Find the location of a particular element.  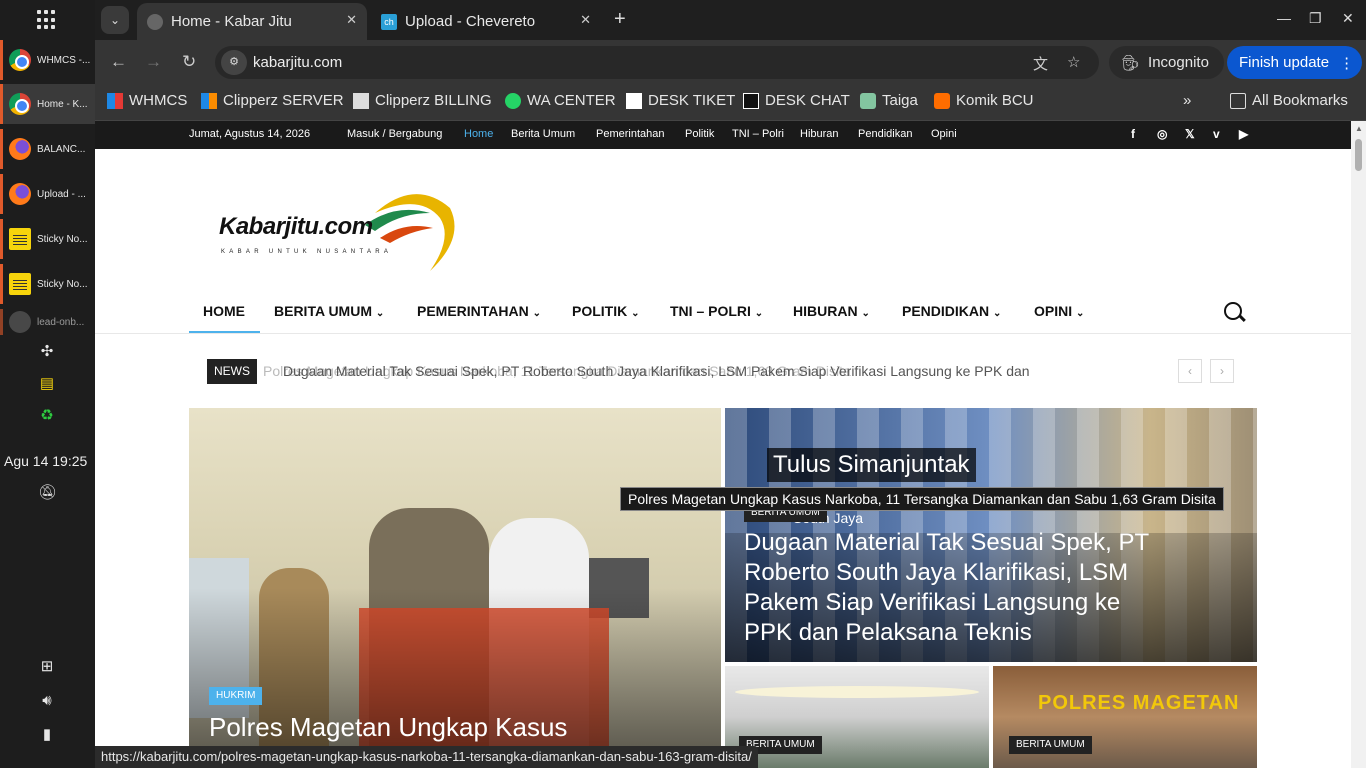

search-icon is located at coordinates (1233, 311).